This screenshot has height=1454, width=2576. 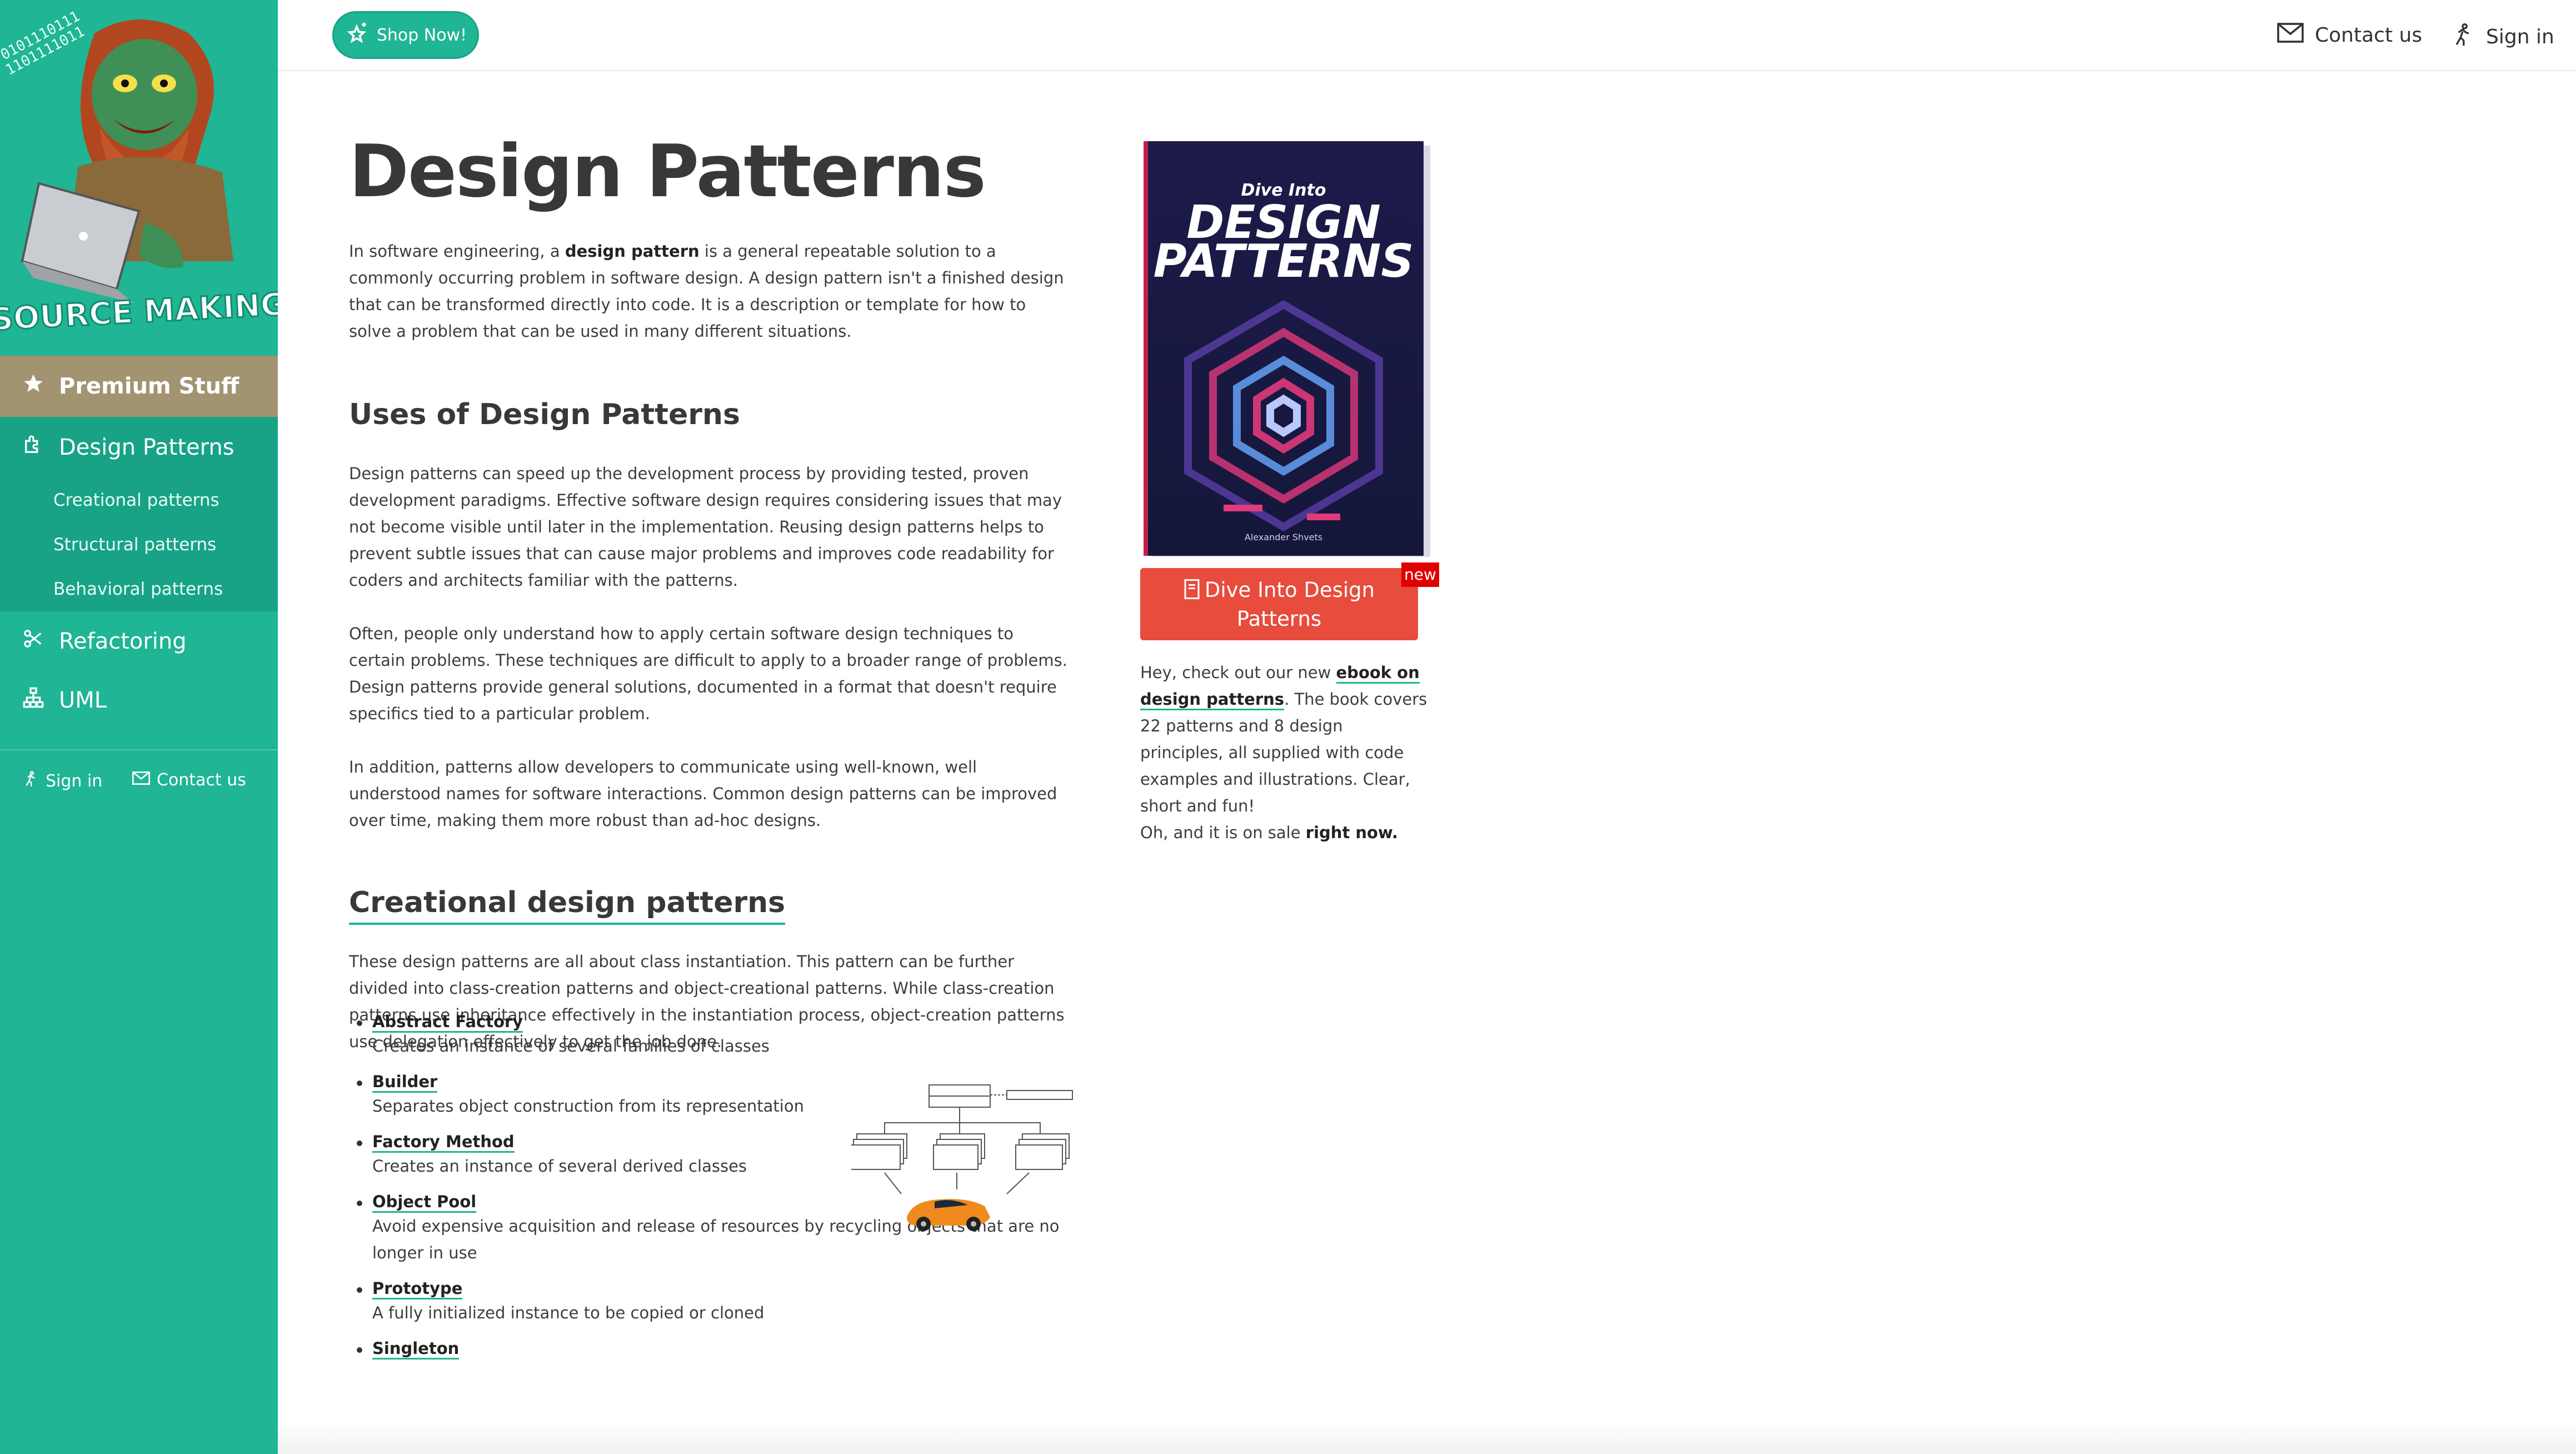 What do you see at coordinates (421, 35) in the screenshot?
I see `shop-now-label: Shop Now!` at bounding box center [421, 35].